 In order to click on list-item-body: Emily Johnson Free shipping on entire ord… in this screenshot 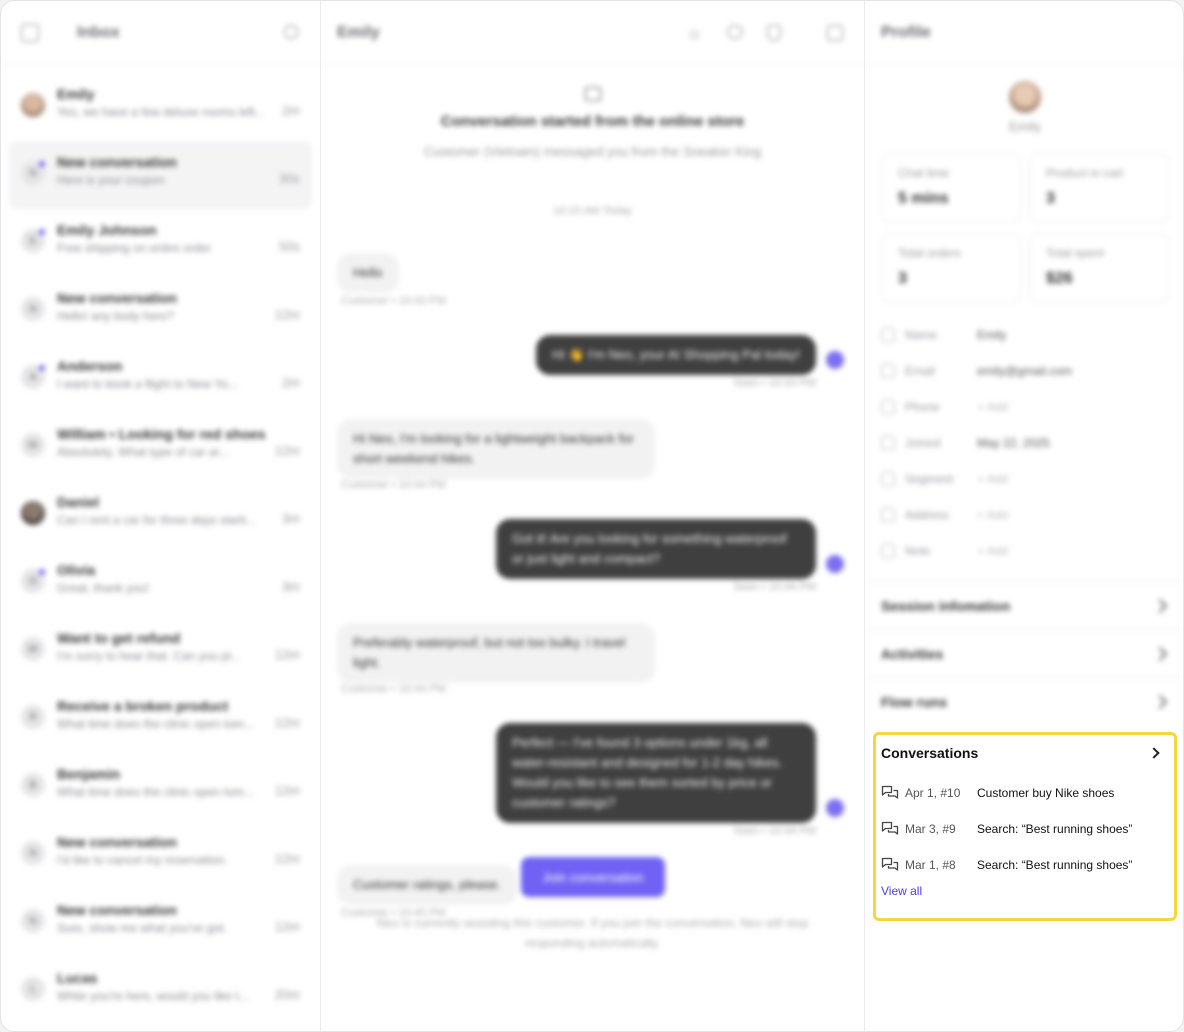, I will do `click(178, 239)`.